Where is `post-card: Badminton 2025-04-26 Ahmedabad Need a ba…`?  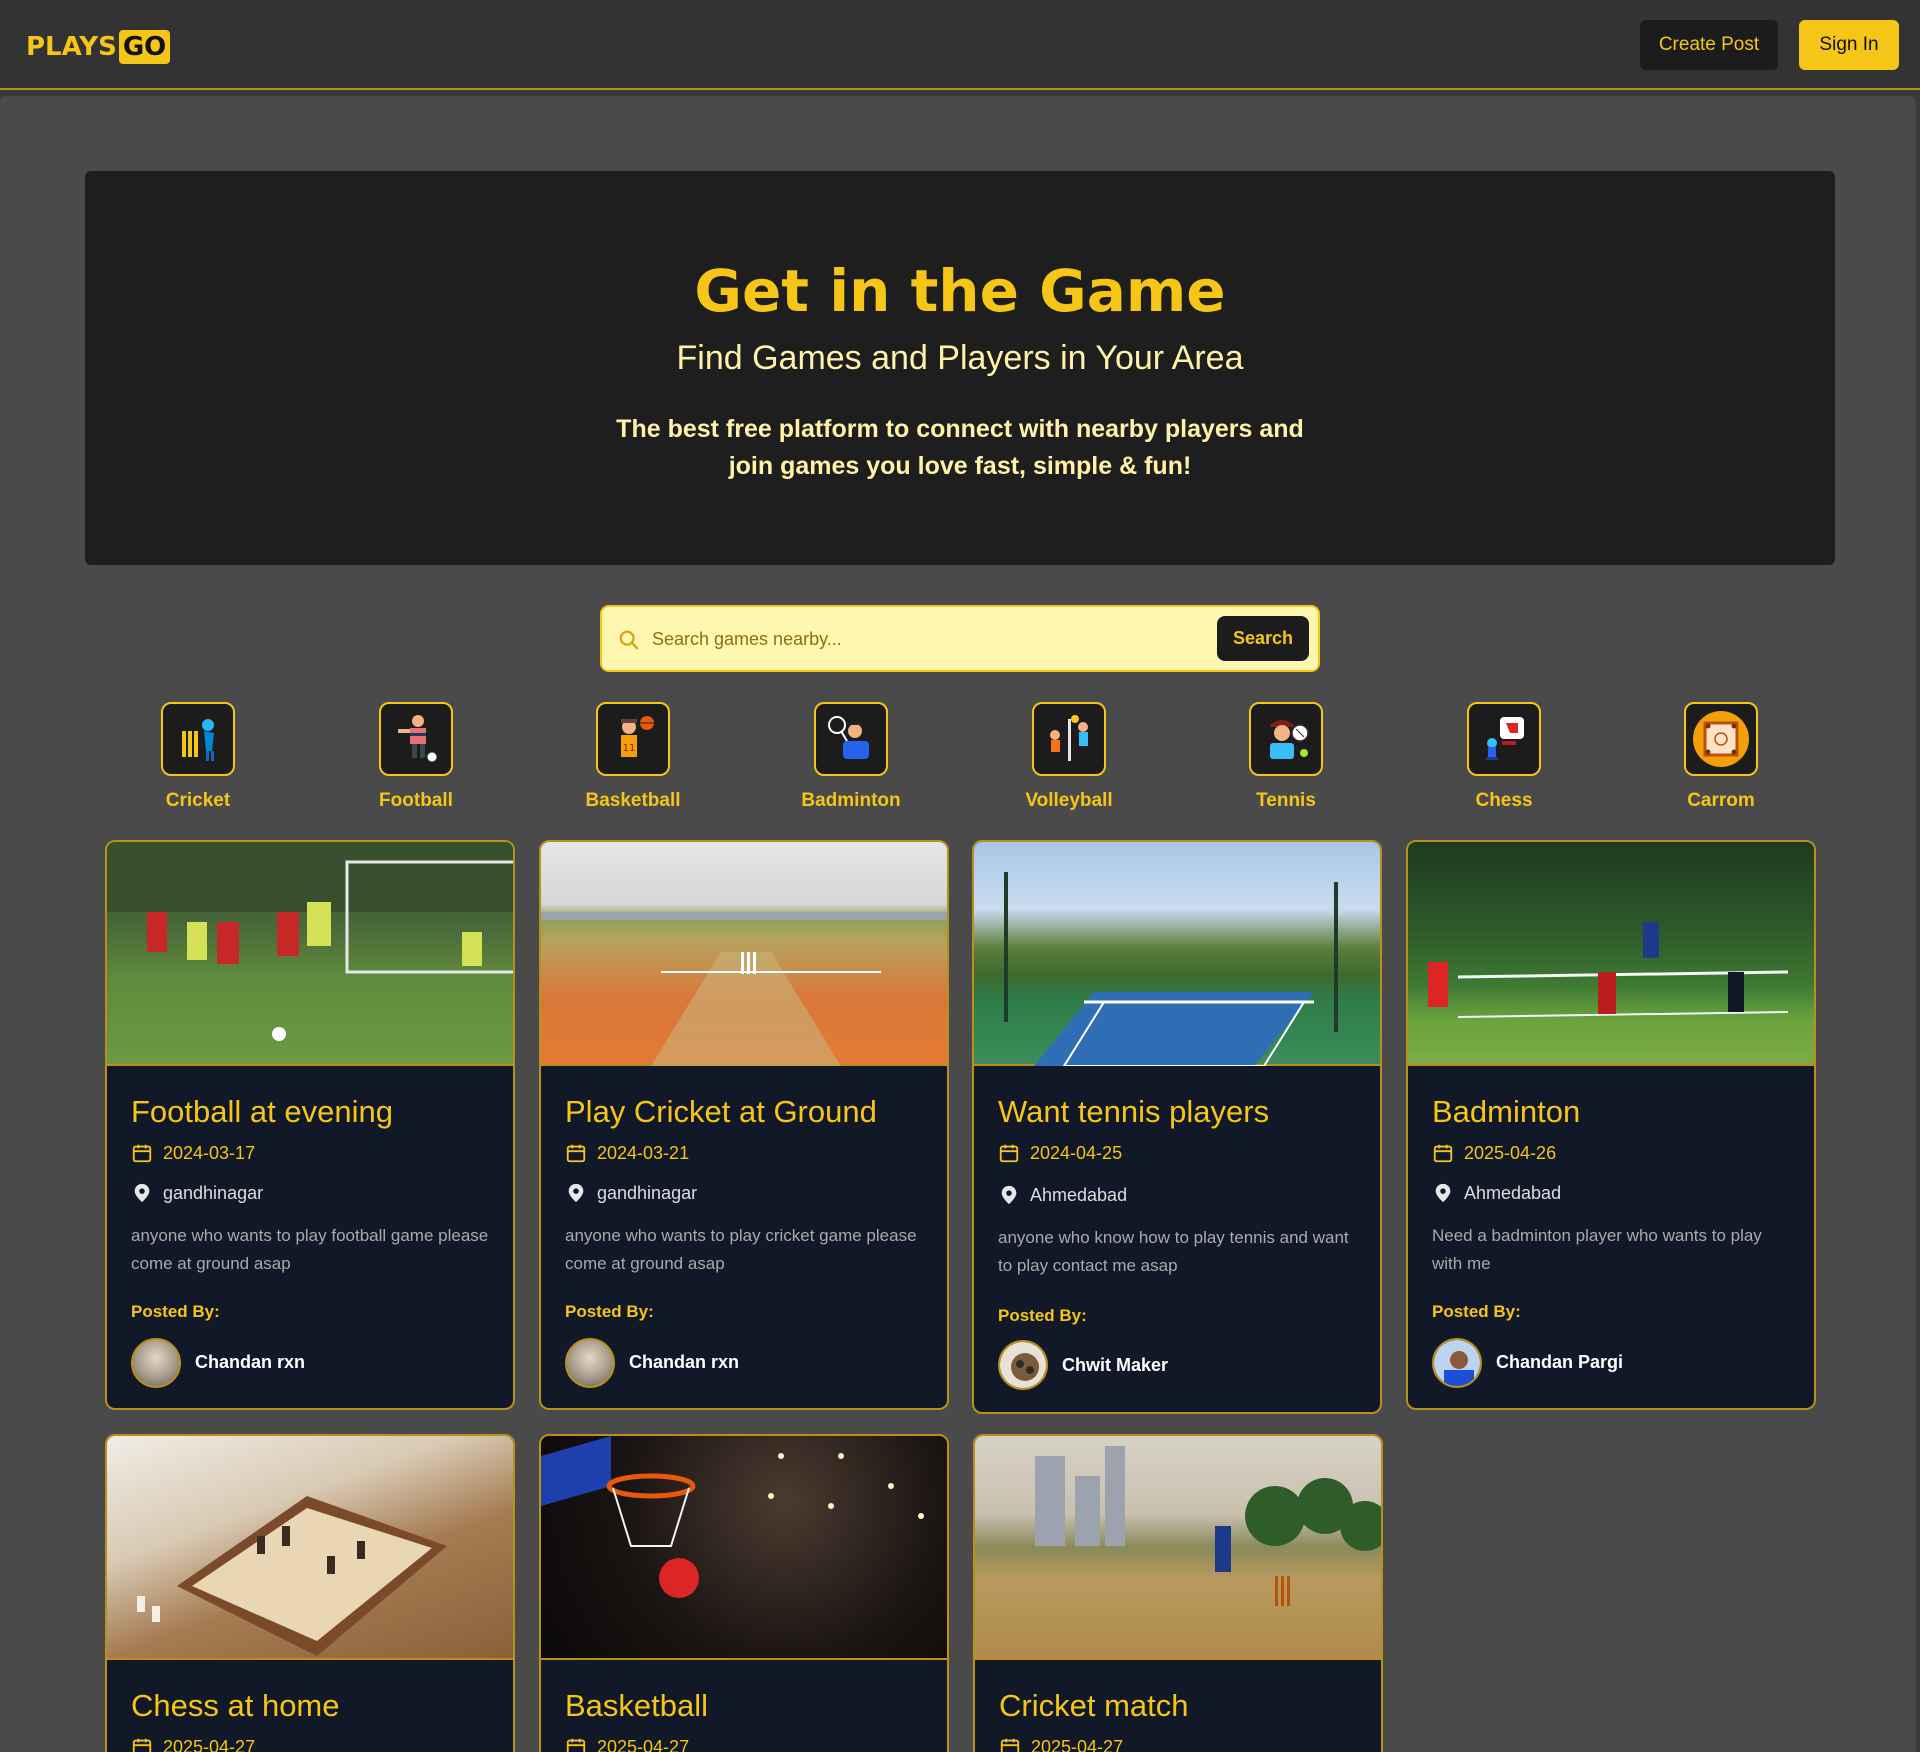 post-card: Badminton 2025-04-26 Ahmedabad Need a ba… is located at coordinates (1611, 1125).